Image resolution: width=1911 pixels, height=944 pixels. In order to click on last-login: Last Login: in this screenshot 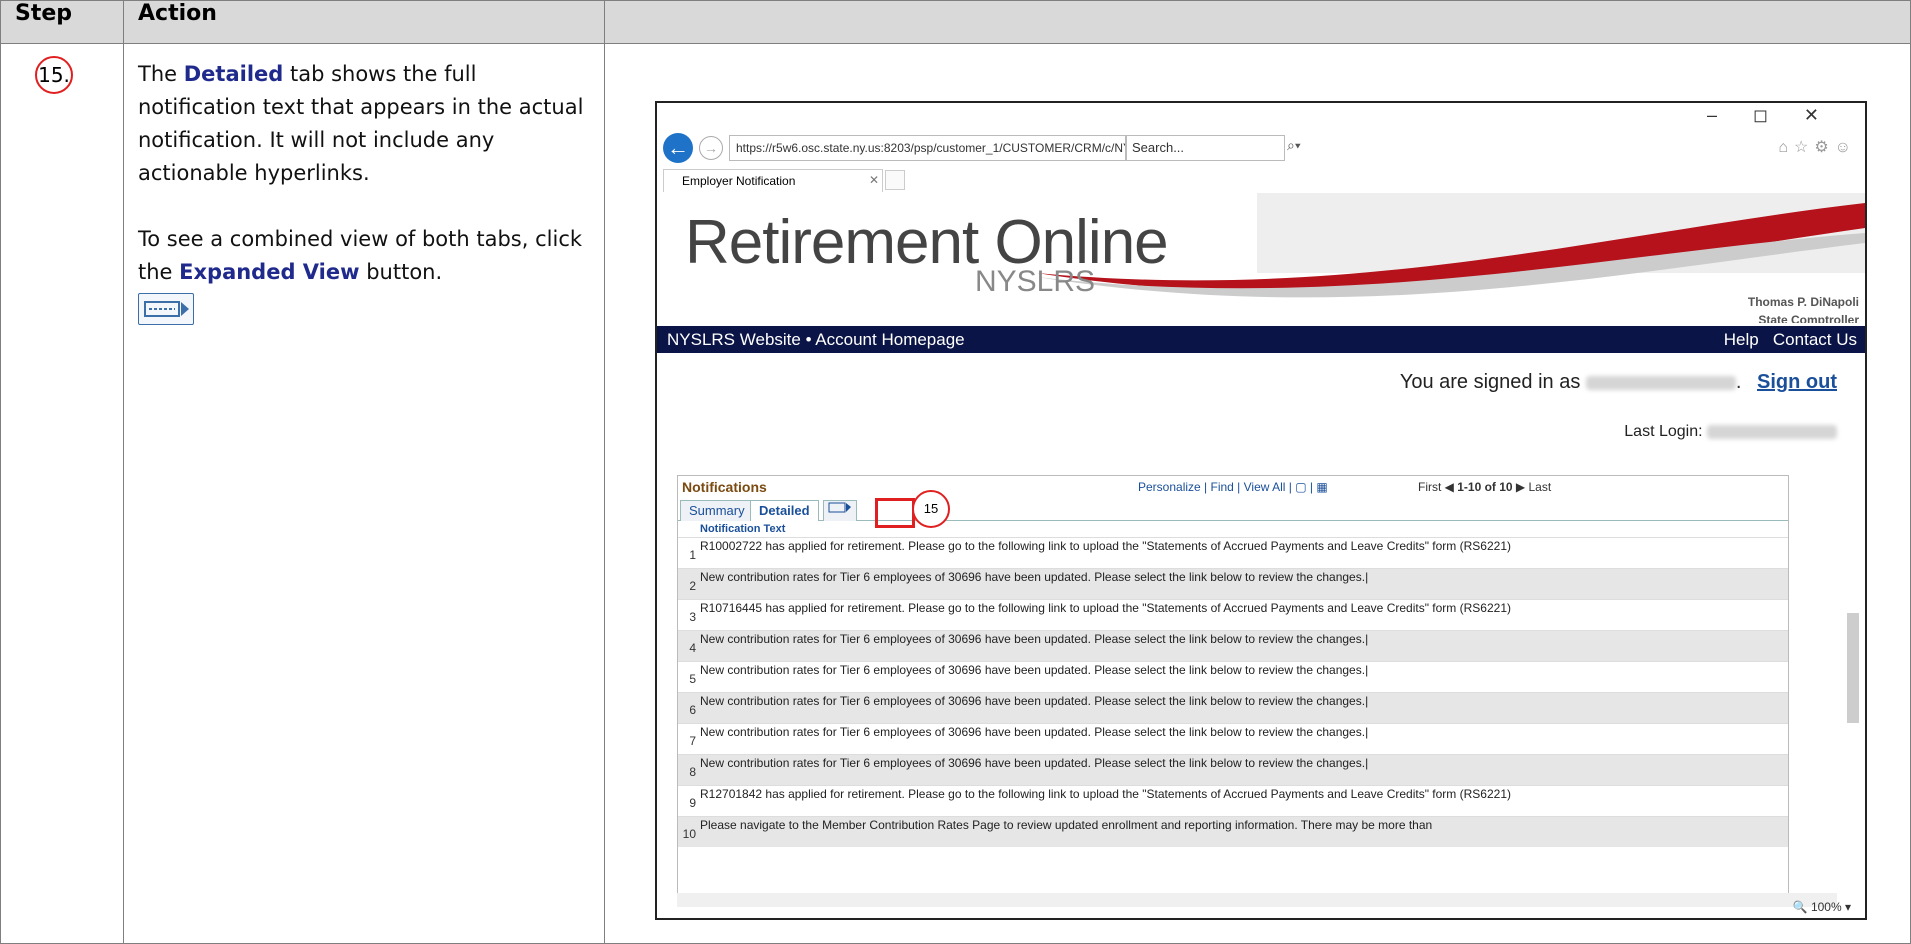, I will do `click(1730, 432)`.